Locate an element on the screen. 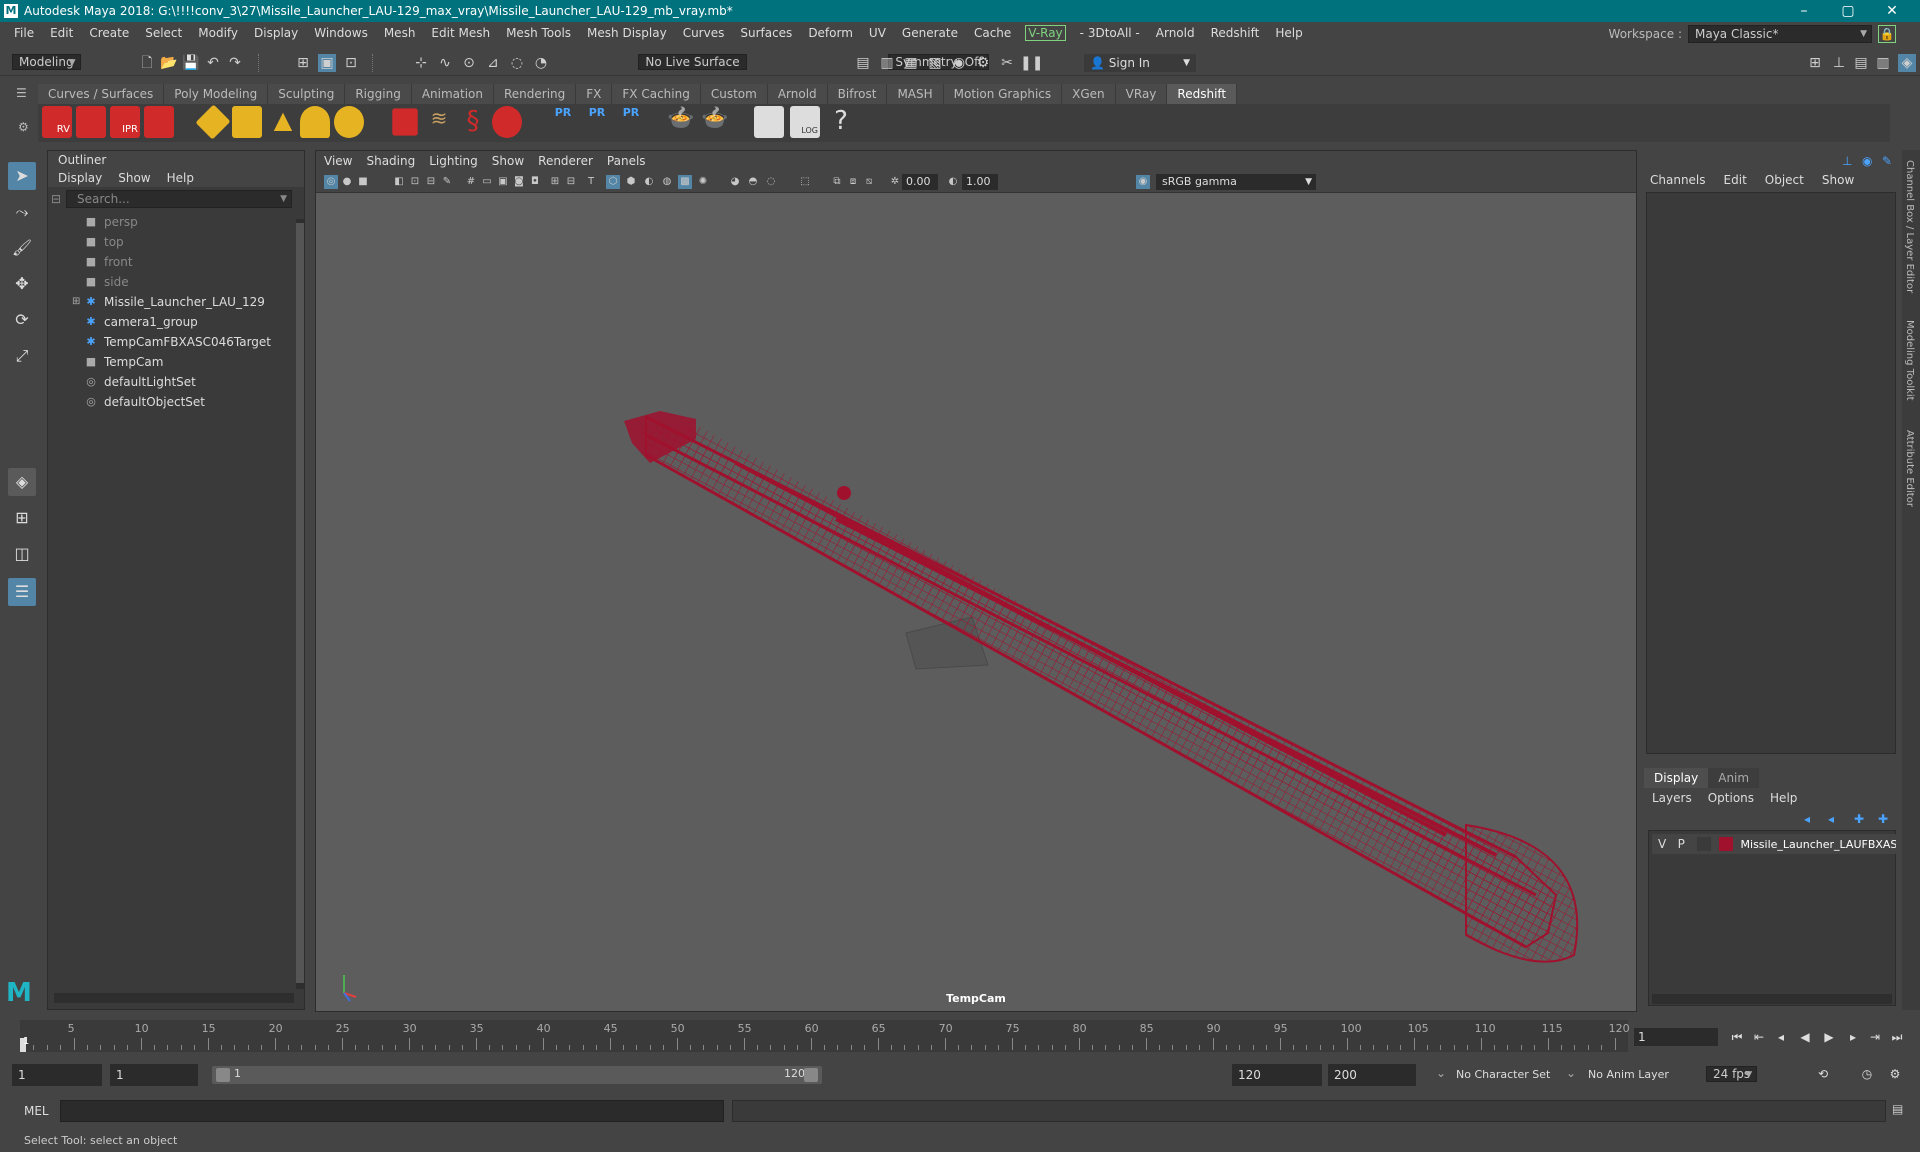  redshift-render-icon is located at coordinates (91, 122).